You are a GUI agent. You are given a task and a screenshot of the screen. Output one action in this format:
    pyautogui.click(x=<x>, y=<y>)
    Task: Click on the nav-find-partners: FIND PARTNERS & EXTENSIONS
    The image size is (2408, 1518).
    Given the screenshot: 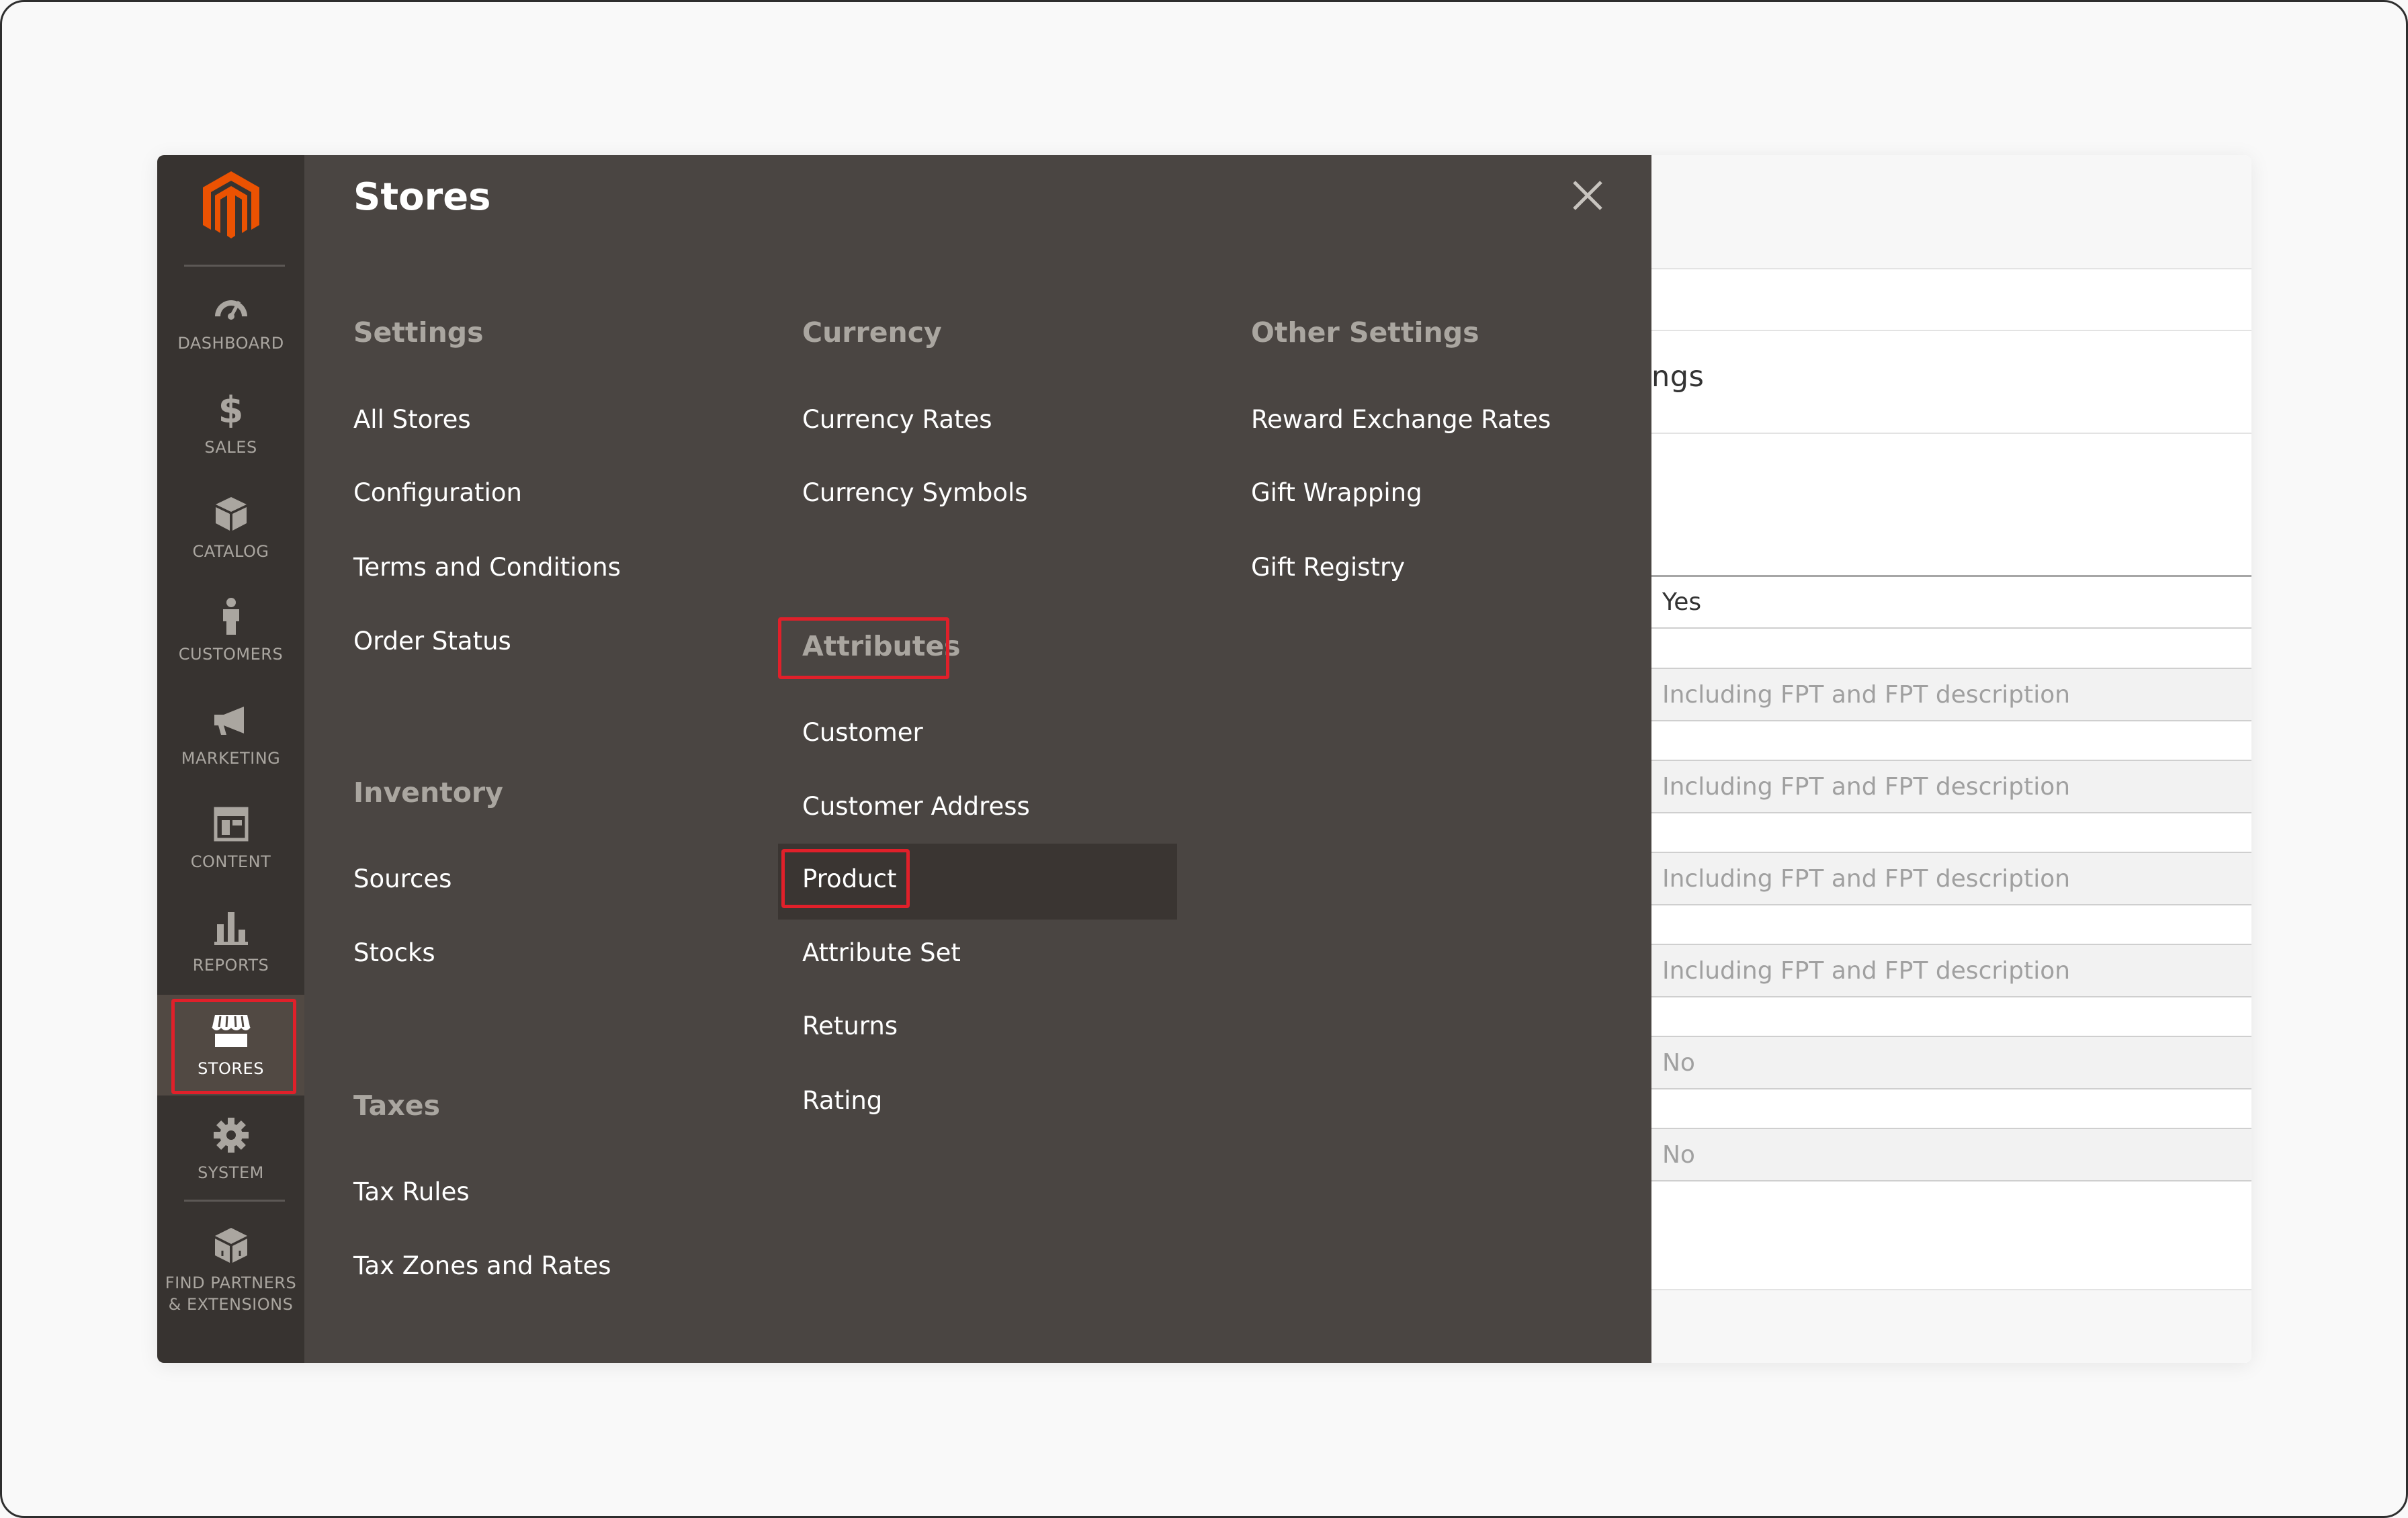 What is the action you would take?
    pyautogui.click(x=230, y=1270)
    